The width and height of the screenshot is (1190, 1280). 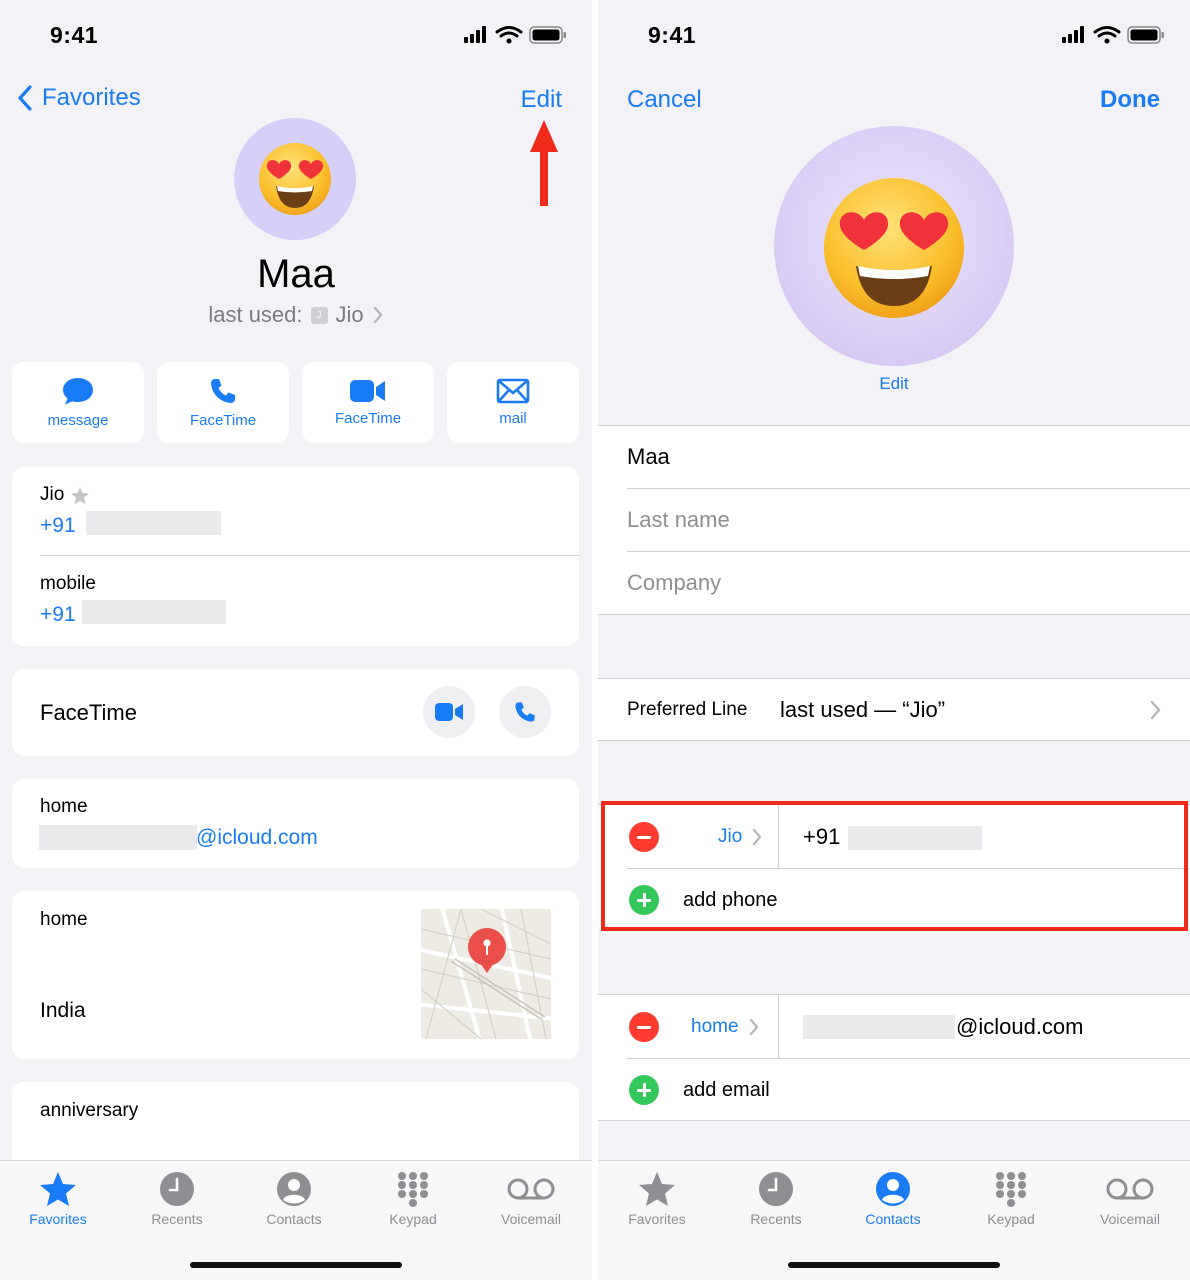 What do you see at coordinates (541, 100) in the screenshot?
I see `edit-button: Edit` at bounding box center [541, 100].